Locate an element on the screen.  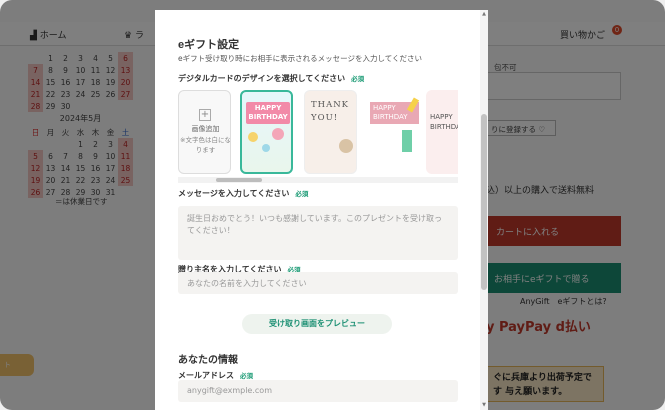
card-upload-image: + 画像追加 ※文字色は白になります is located at coordinates (204, 132).